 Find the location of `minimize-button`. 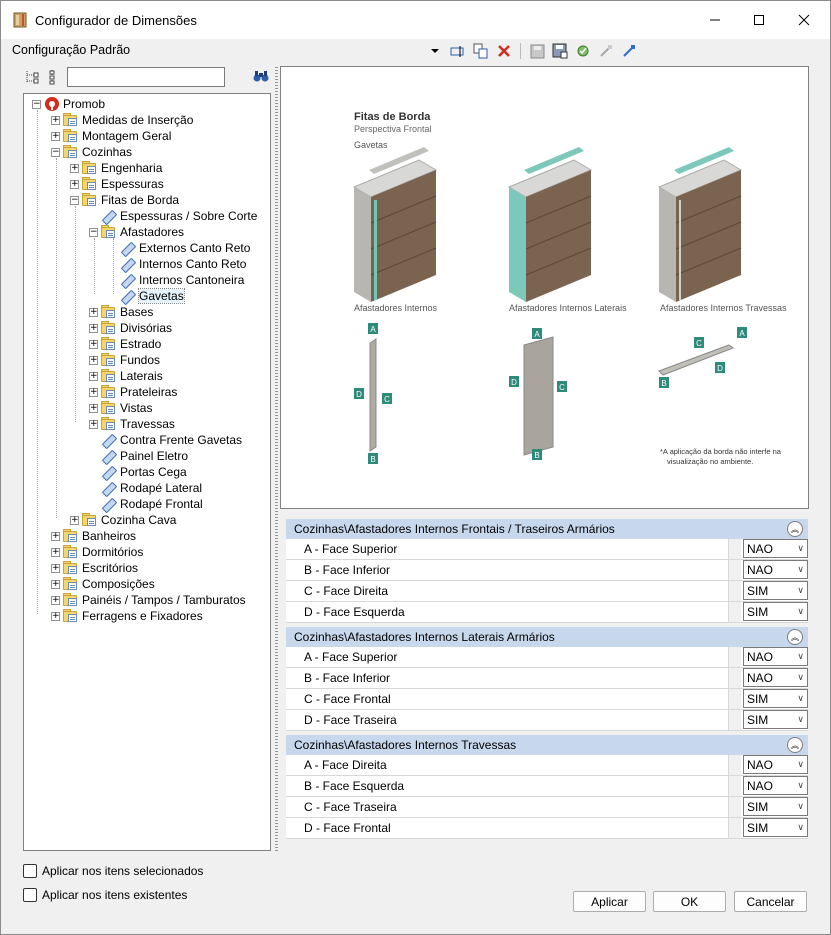

minimize-button is located at coordinates (715, 20).